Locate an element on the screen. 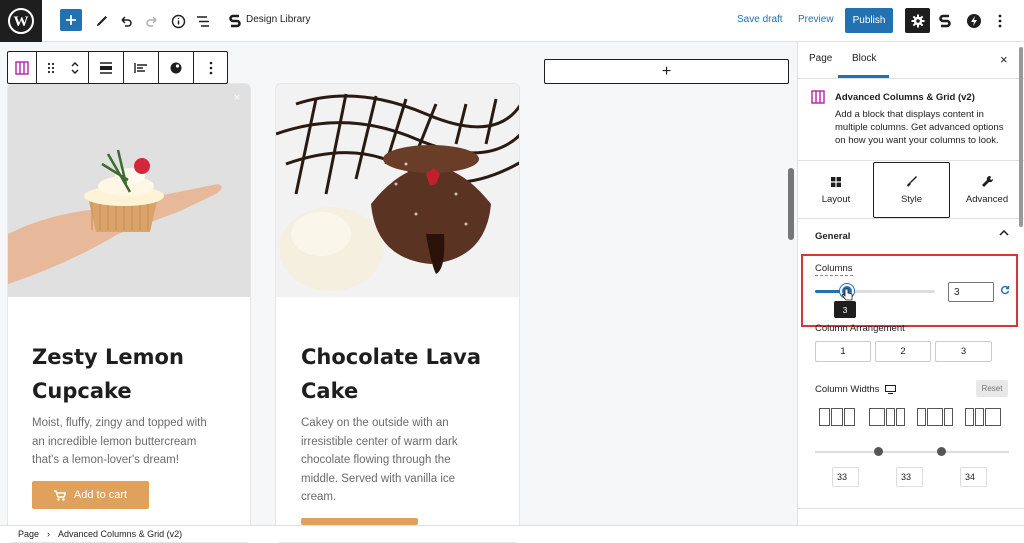 This screenshot has height=543, width=1024. width-preset-equal is located at coordinates (837, 417).